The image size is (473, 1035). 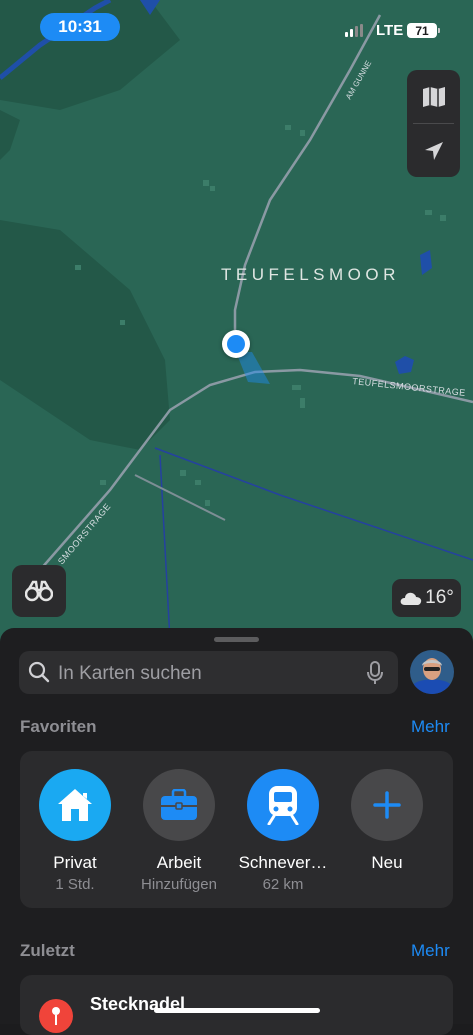 I want to click on recents-card: Stecknadel, so click(x=236, y=1005).